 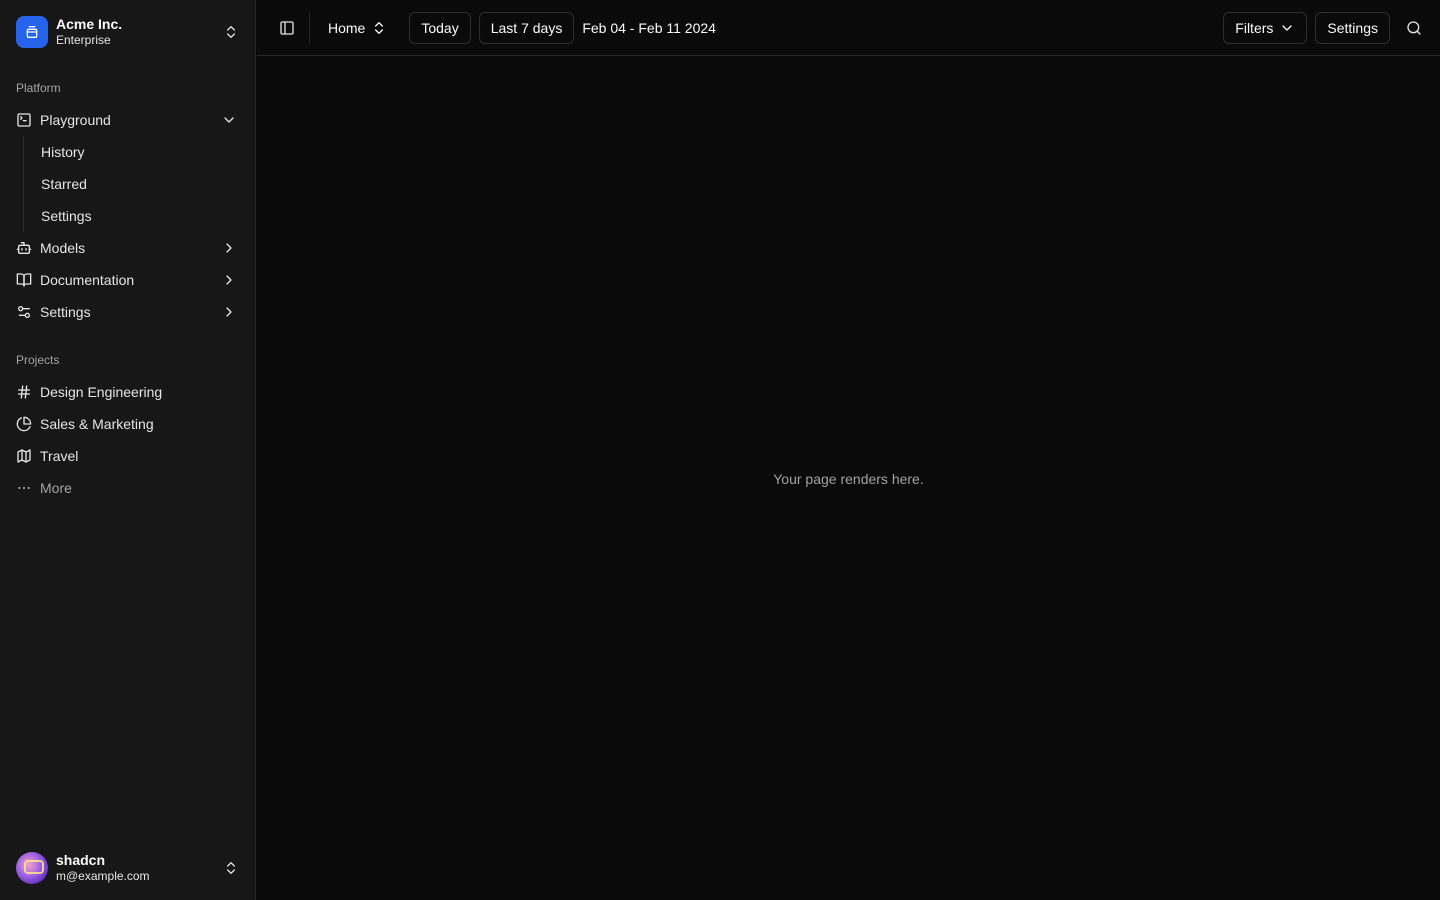 I want to click on submenu-item-history: History, so click(x=148, y=152).